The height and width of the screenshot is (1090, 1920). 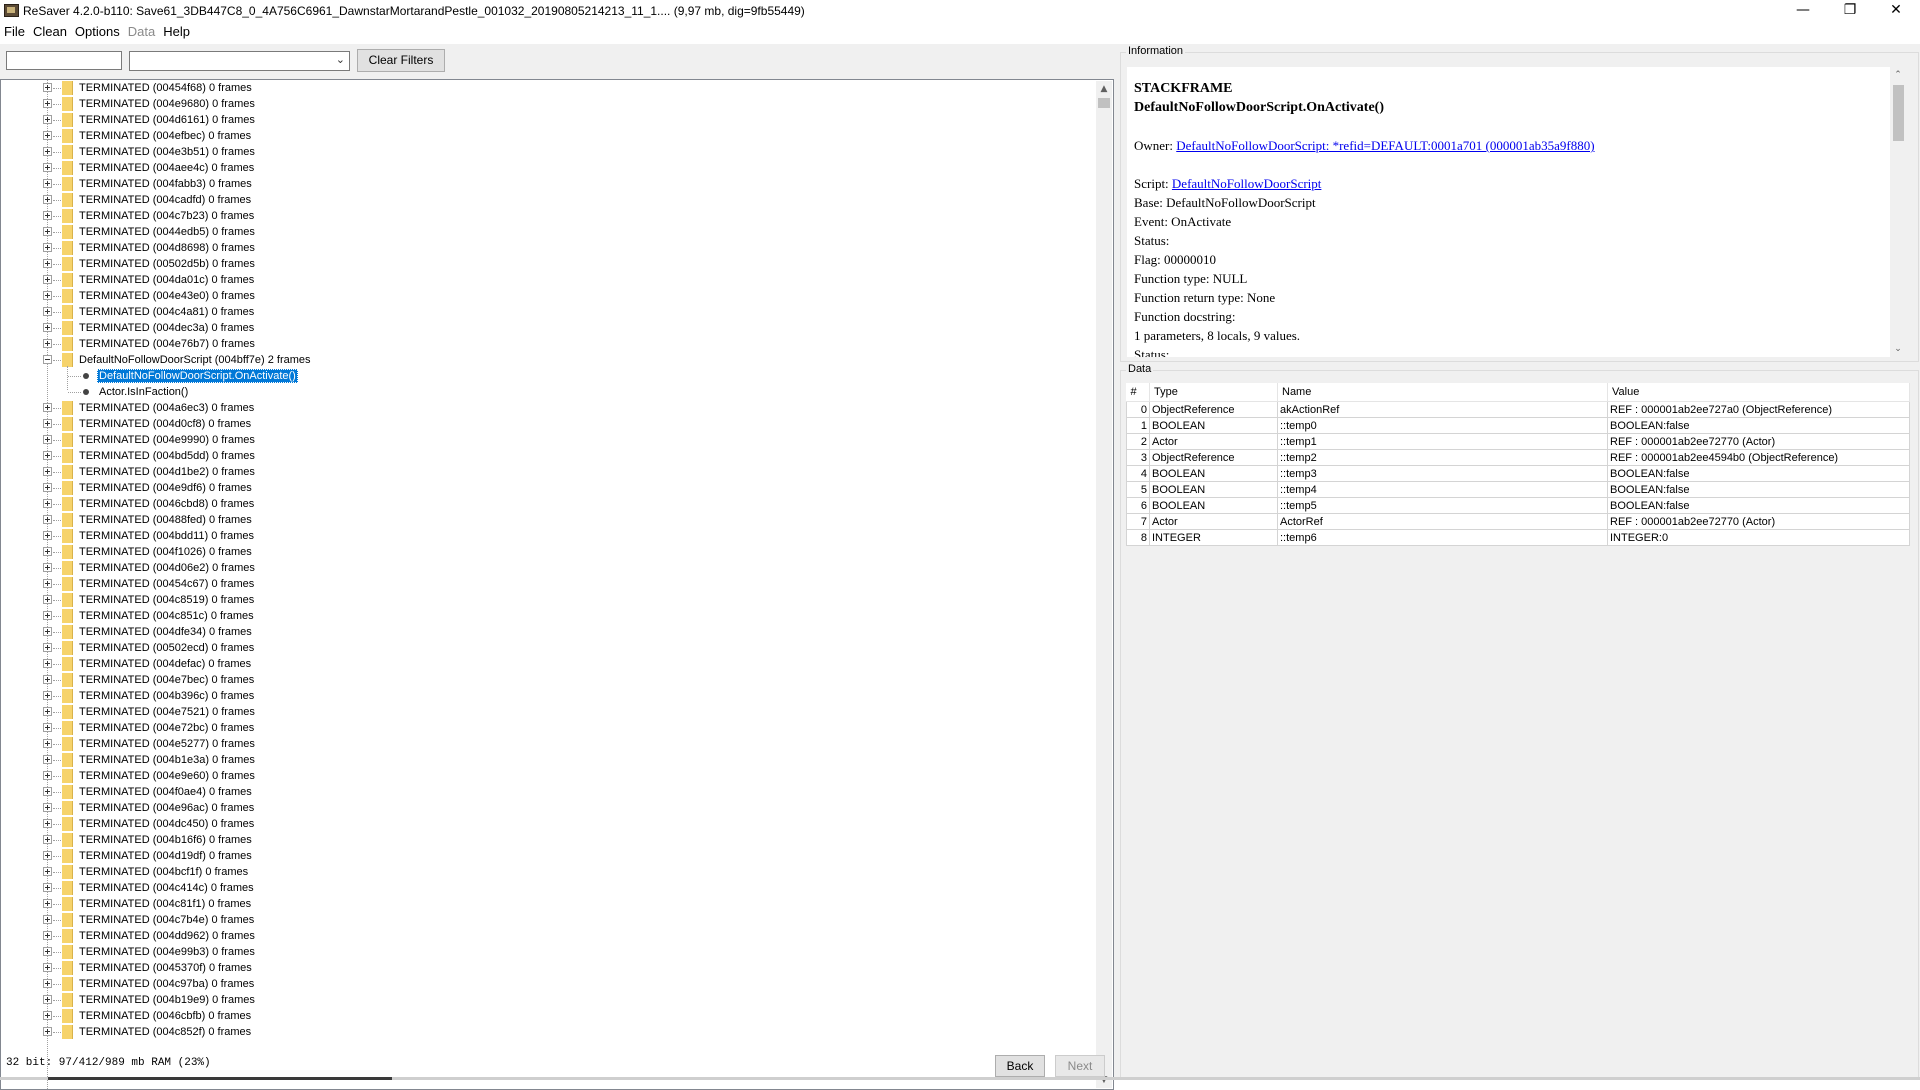 What do you see at coordinates (1518, 425) in the screenshot?
I see `table-row: 1 BOOLEAN::temp0 BOOLEAN:false` at bounding box center [1518, 425].